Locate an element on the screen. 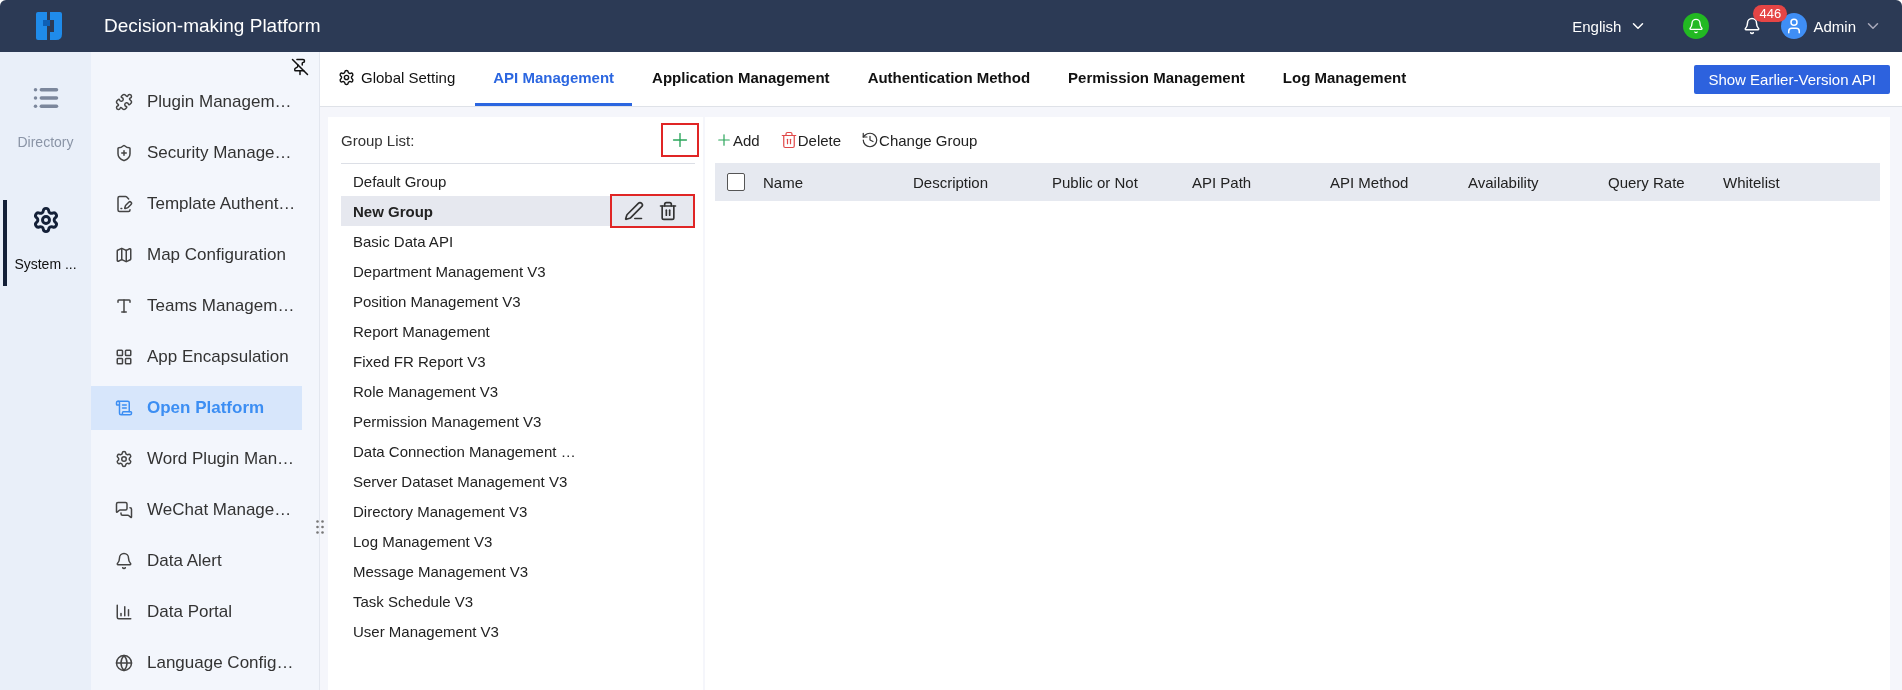 The height and width of the screenshot is (690, 1902). tab: Log Management is located at coordinates (1344, 79).